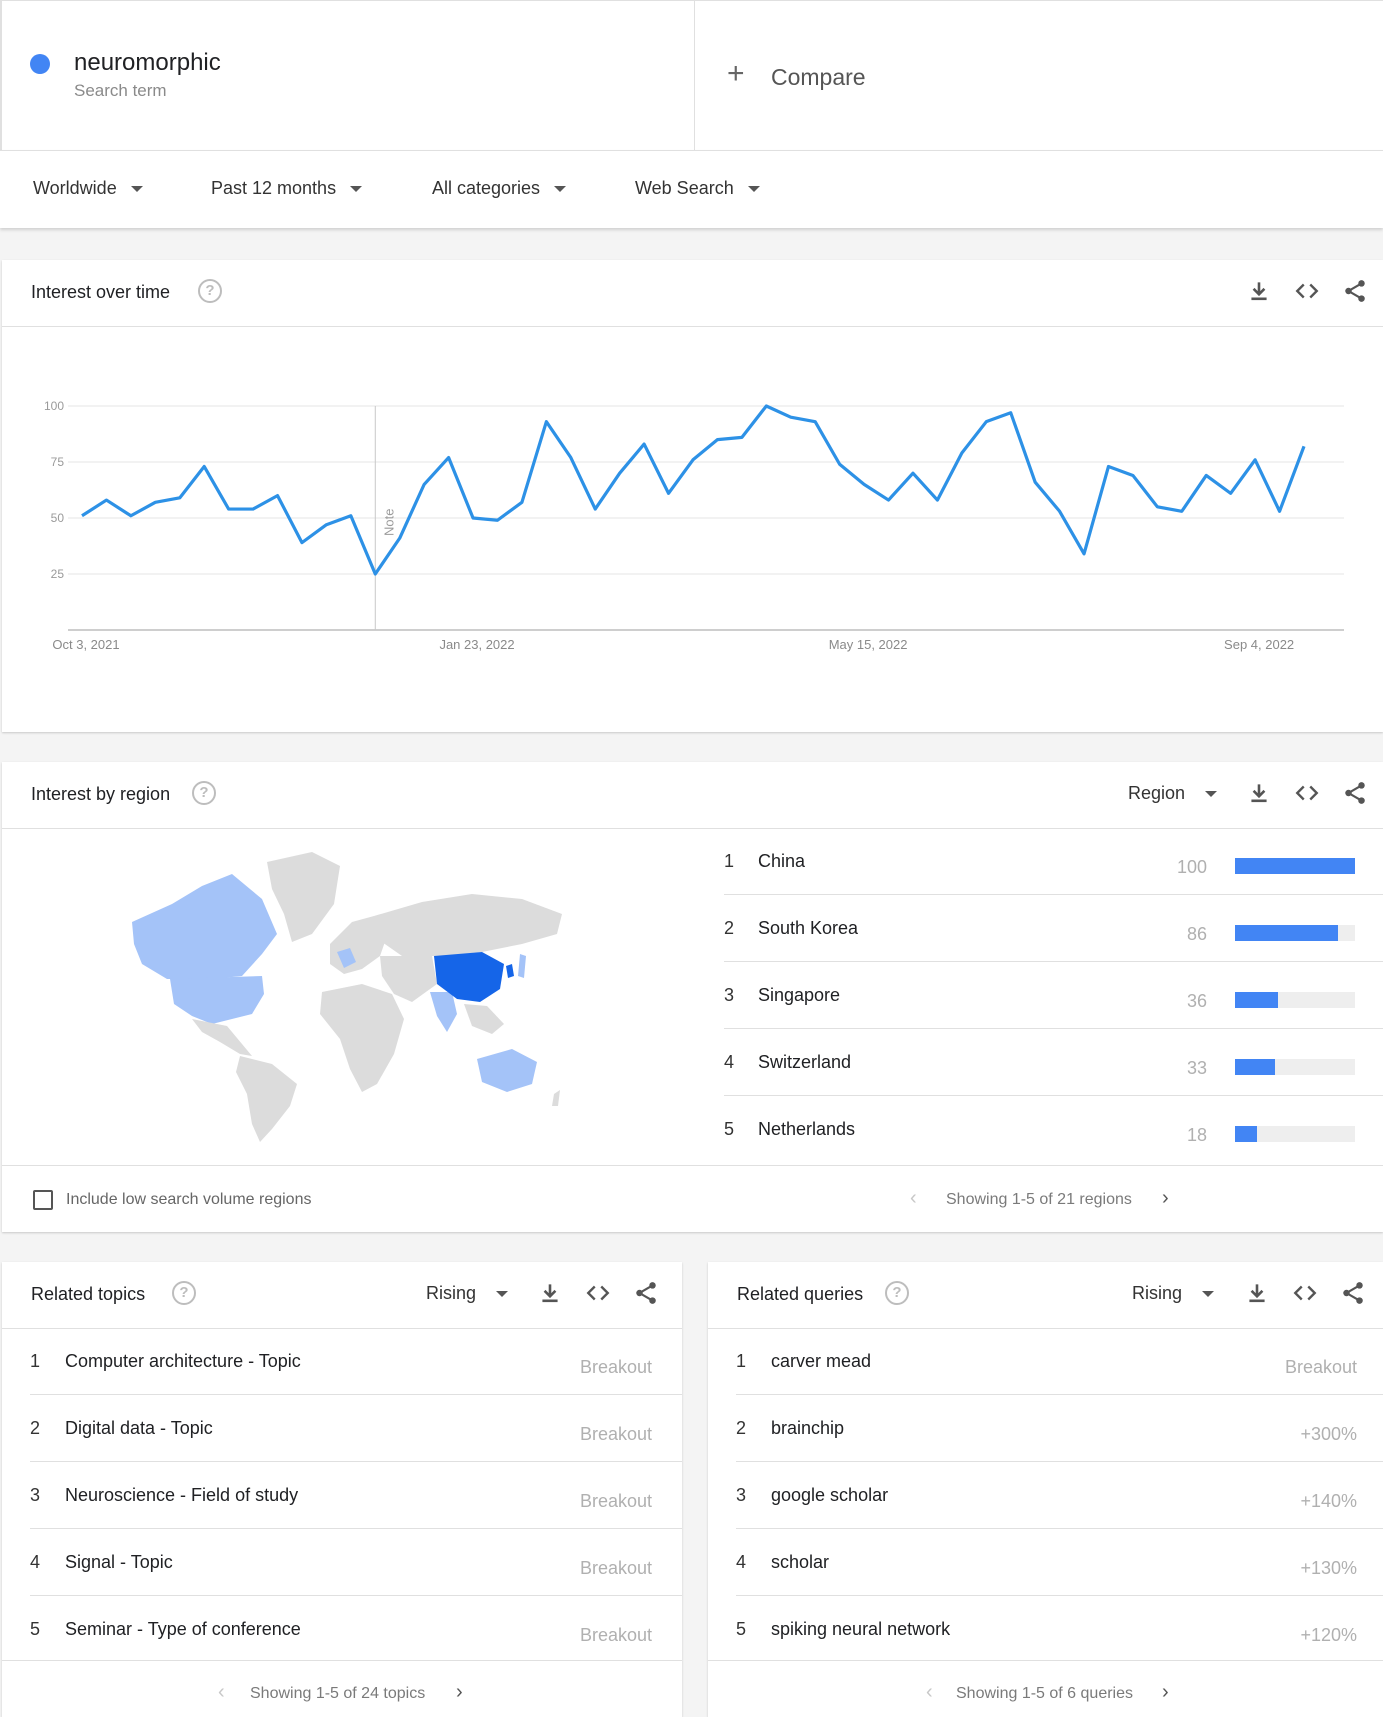 The image size is (1383, 1717). Describe the element at coordinates (443, 1012) in the screenshot. I see `map-region-india` at that location.